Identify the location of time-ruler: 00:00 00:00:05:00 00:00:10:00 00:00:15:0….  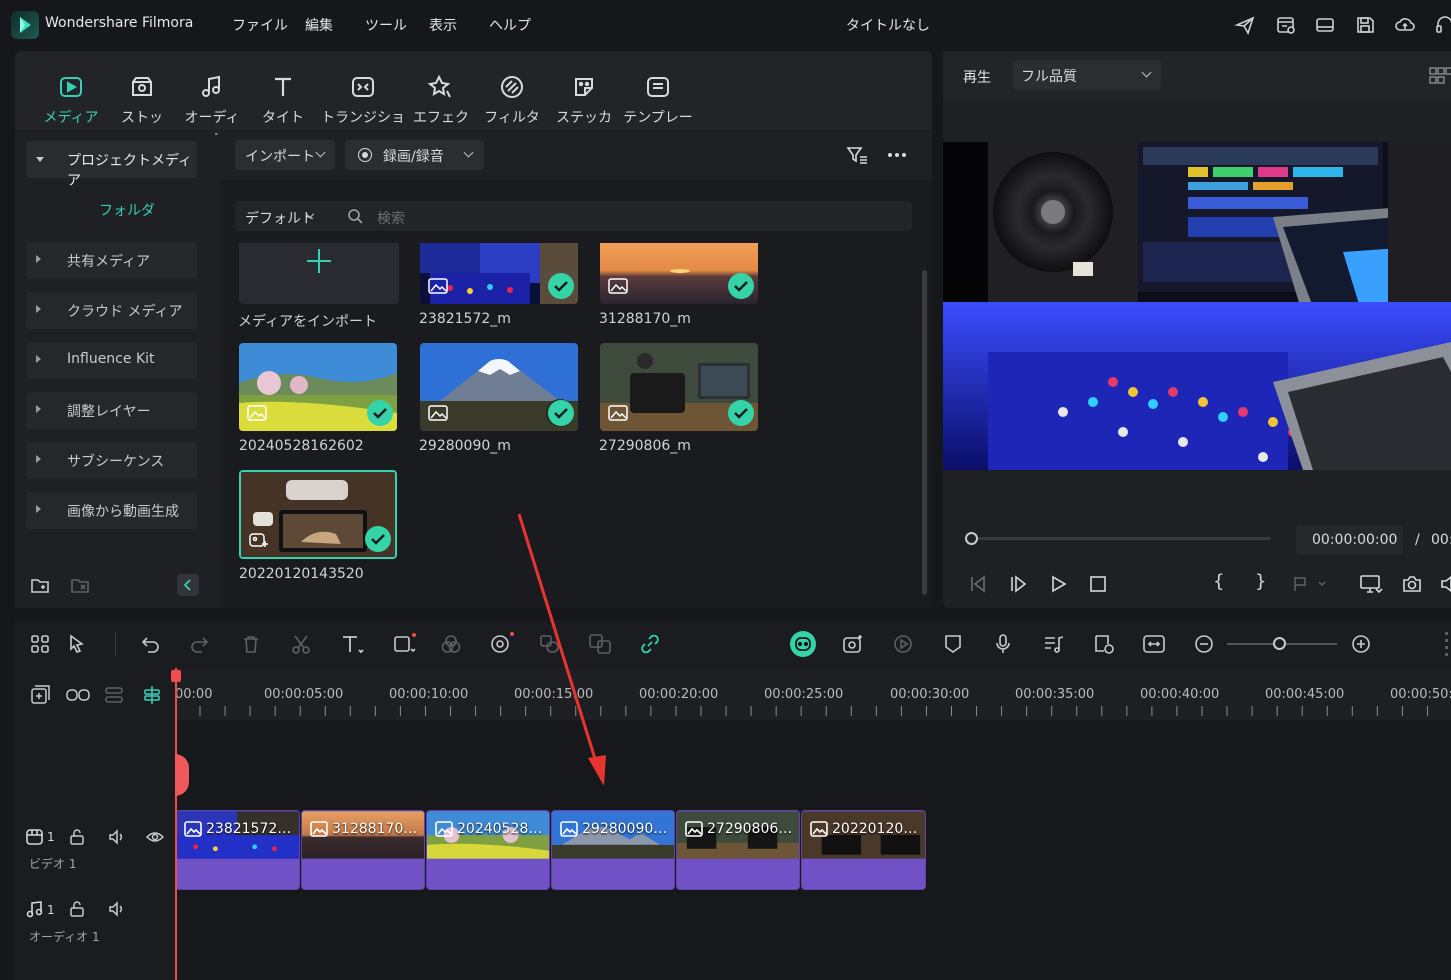
(813, 694).